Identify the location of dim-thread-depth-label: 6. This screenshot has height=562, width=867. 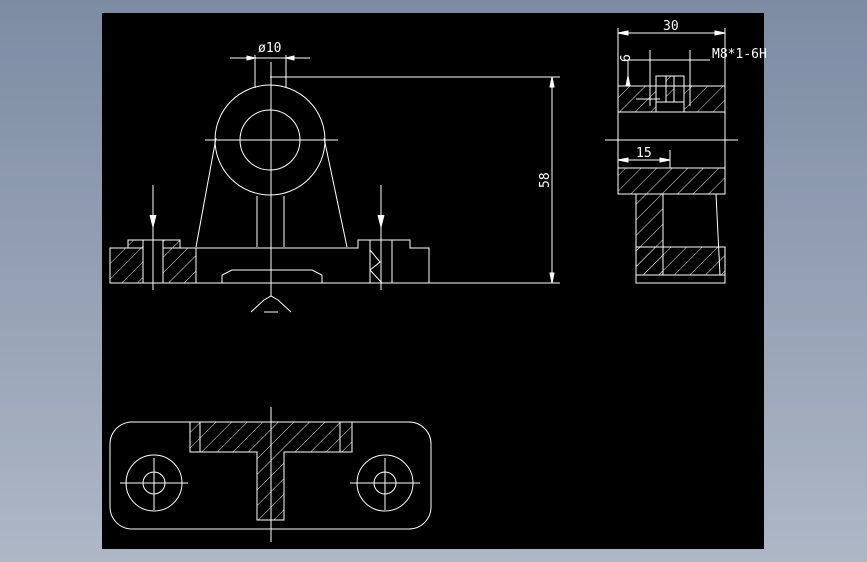
(626, 58).